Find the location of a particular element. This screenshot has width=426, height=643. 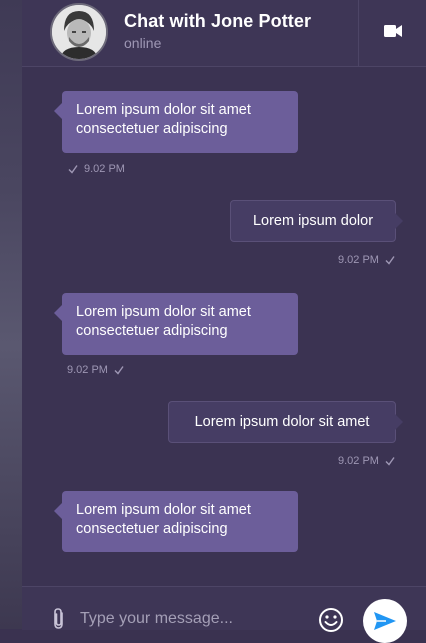

video-call-button is located at coordinates (393, 31).